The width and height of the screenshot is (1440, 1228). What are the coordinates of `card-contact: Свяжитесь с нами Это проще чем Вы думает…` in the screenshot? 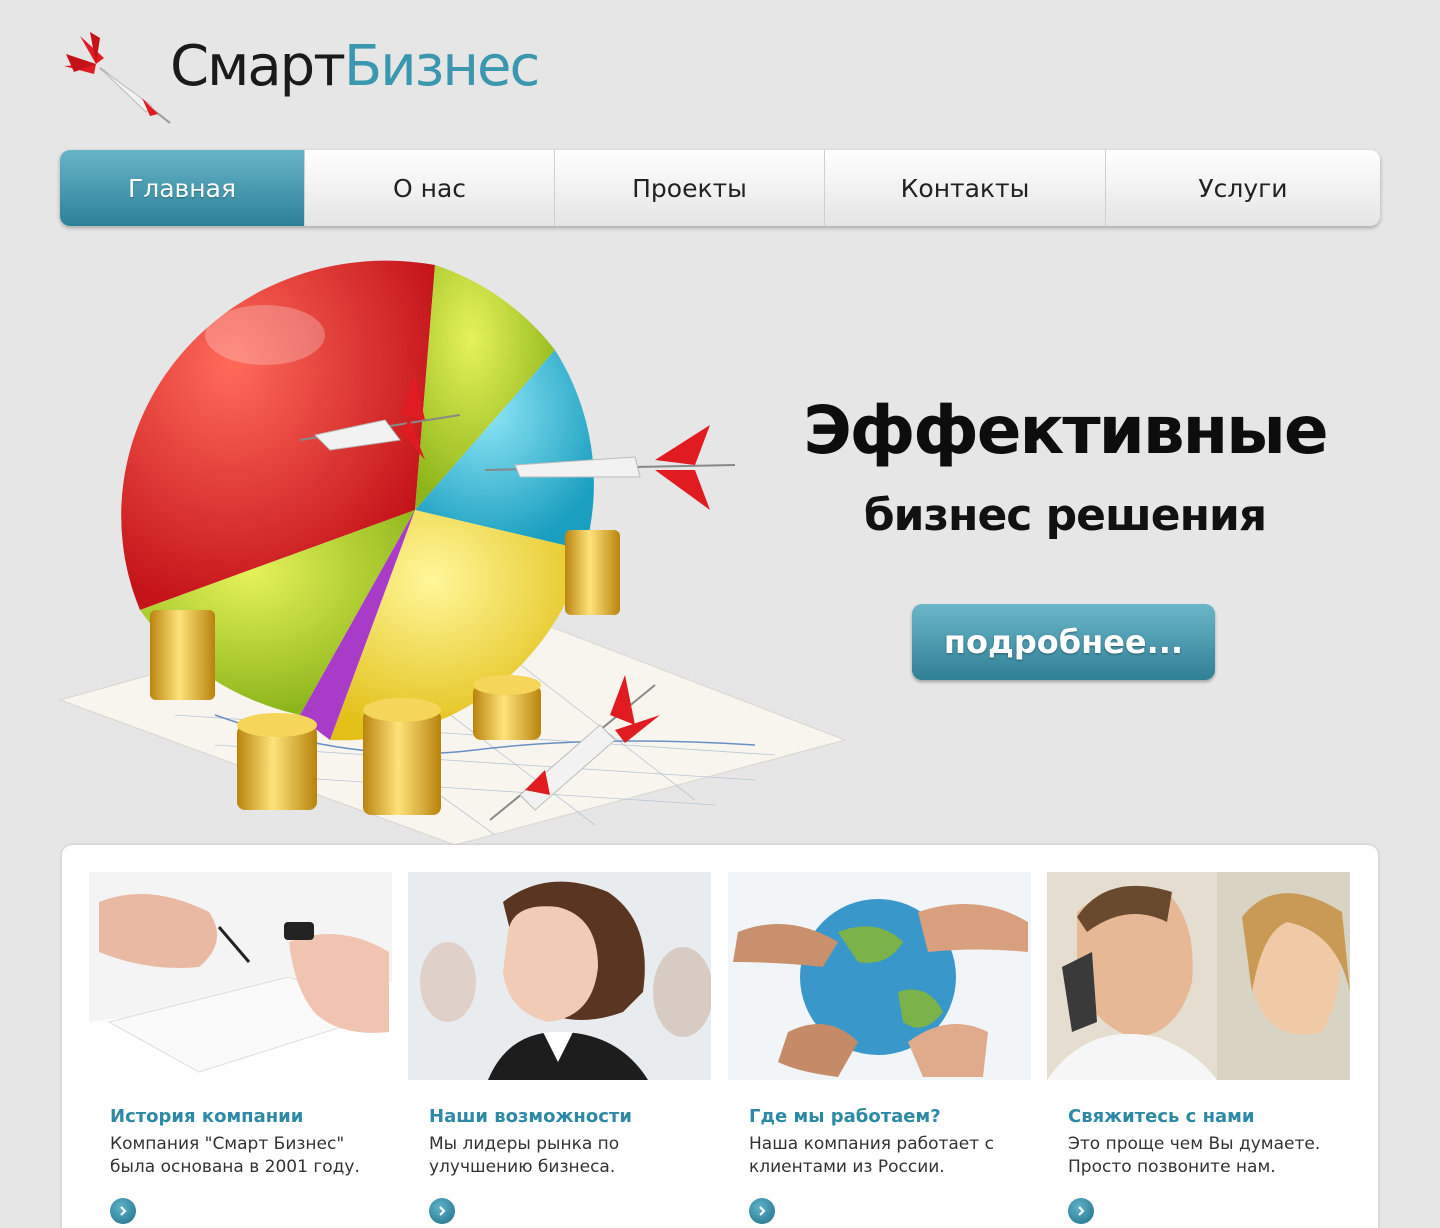 It's located at (1198, 1048).